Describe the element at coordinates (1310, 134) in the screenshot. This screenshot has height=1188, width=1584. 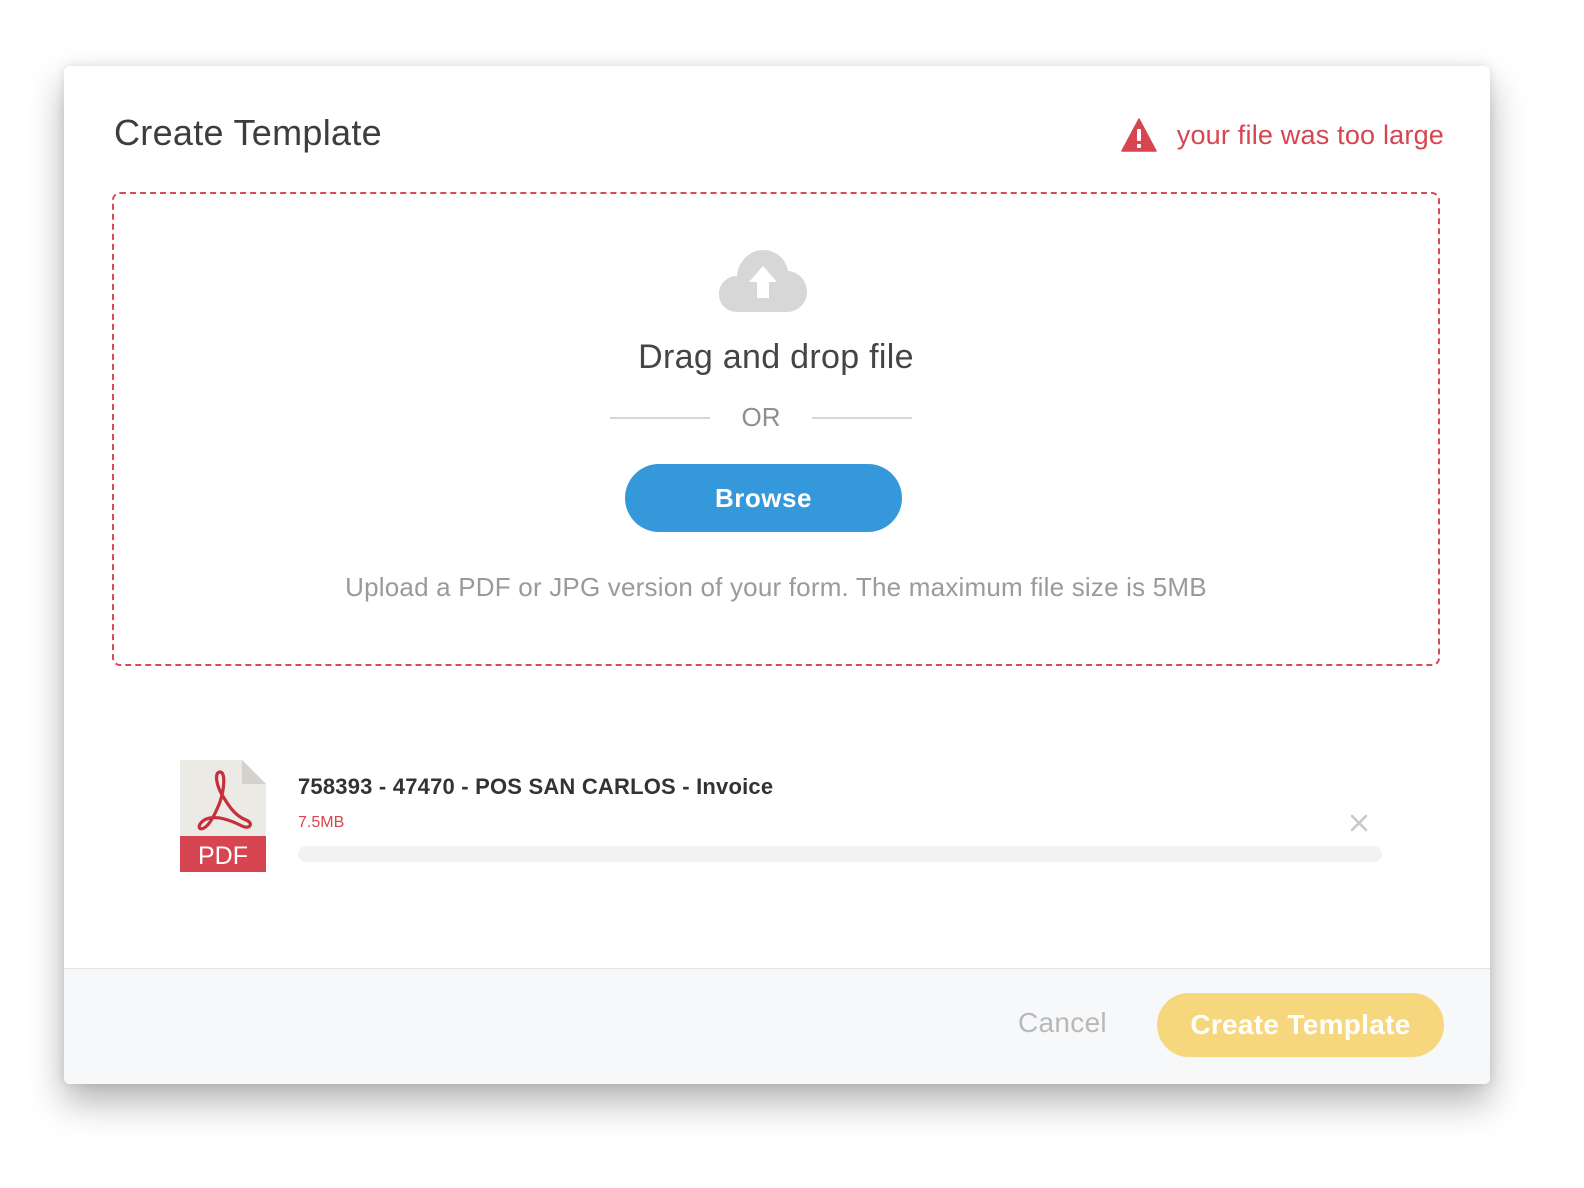
I see `error-text: your file was too large` at that location.